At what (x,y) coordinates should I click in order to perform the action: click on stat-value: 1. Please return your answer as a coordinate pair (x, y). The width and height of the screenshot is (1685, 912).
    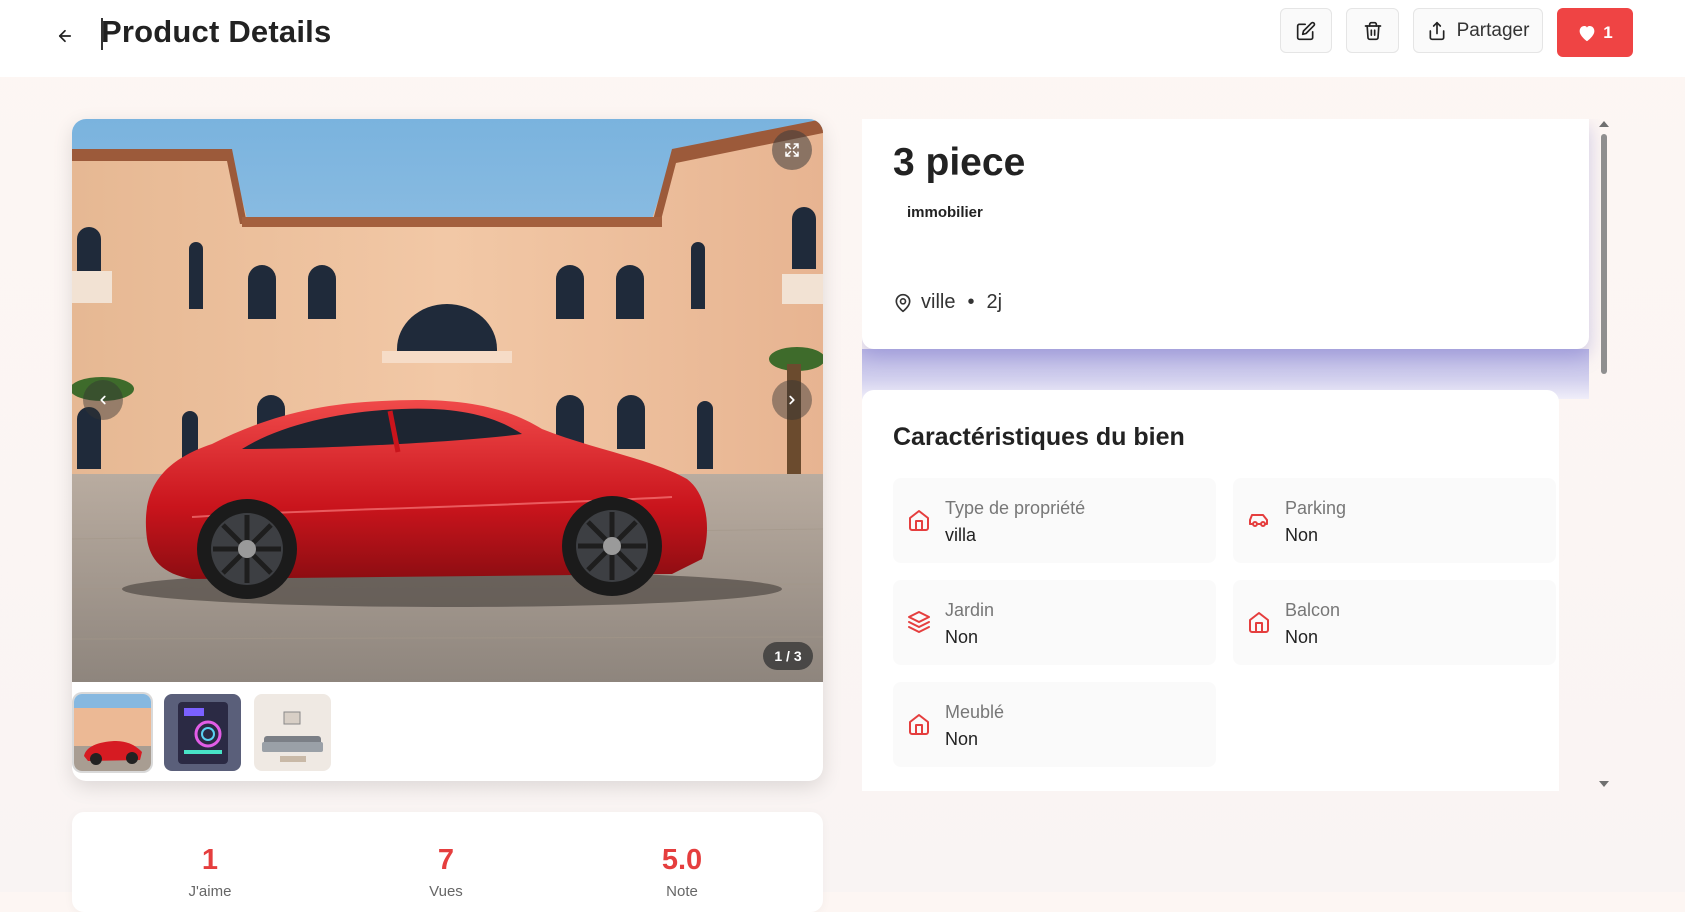
    Looking at the image, I should click on (210, 860).